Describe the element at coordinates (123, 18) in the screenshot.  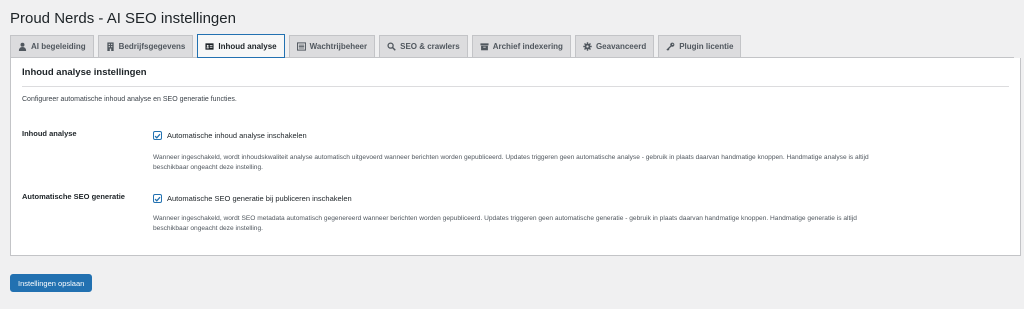
I see `page-title: Proud Nerds - AI SEO instellingen` at that location.